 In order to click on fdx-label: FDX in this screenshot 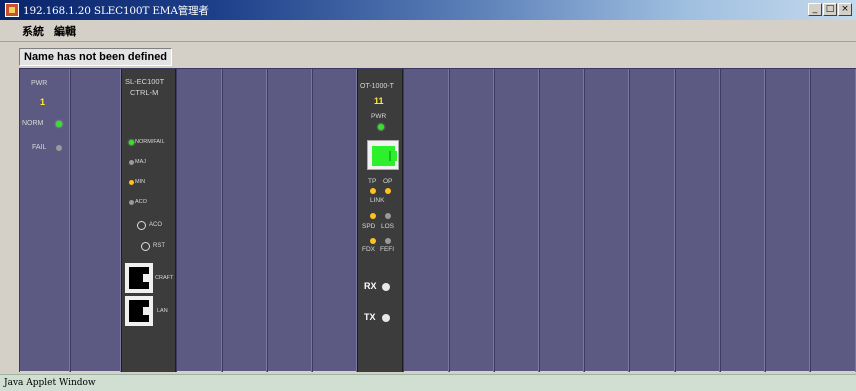, I will do `click(368, 249)`.